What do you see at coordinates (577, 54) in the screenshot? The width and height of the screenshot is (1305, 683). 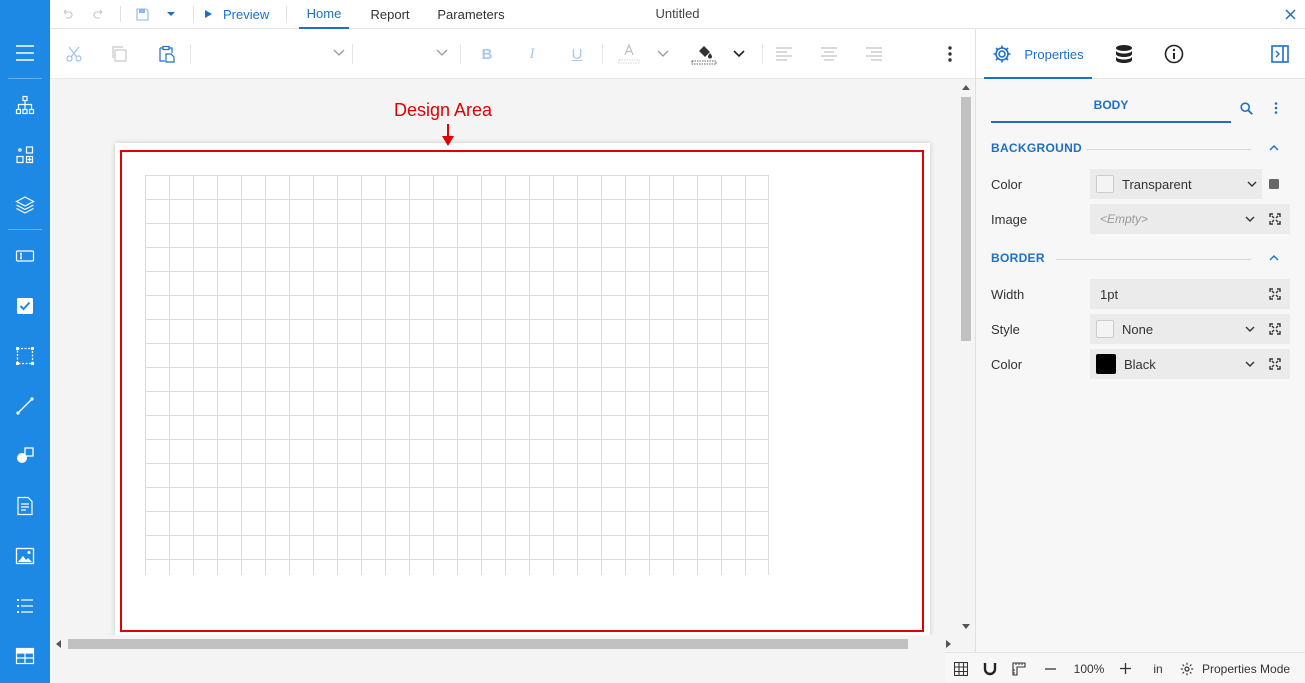 I see `underline-icon: U` at bounding box center [577, 54].